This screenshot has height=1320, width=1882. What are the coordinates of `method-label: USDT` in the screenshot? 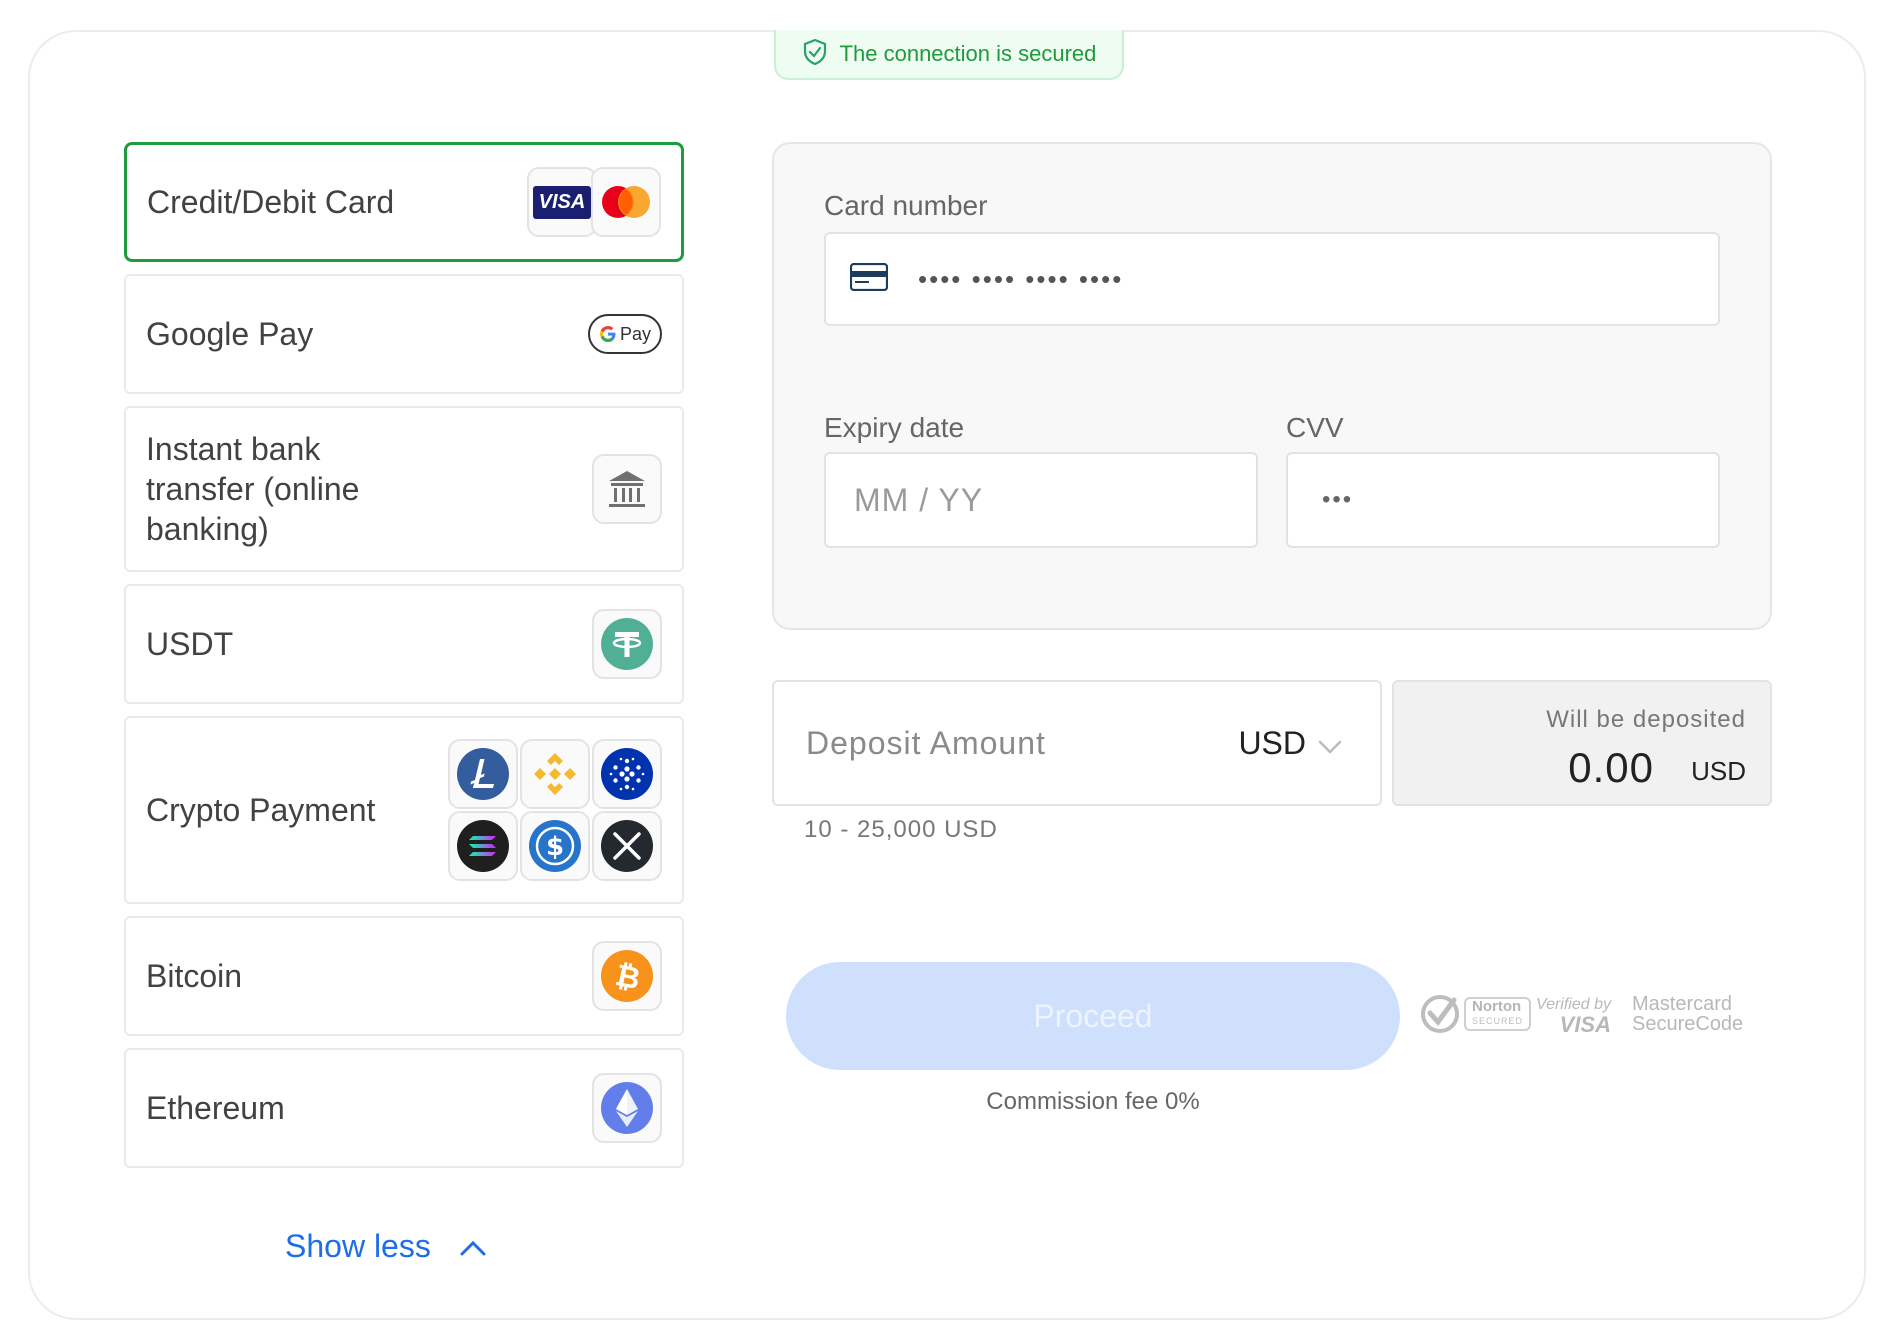 It's located at (190, 644).